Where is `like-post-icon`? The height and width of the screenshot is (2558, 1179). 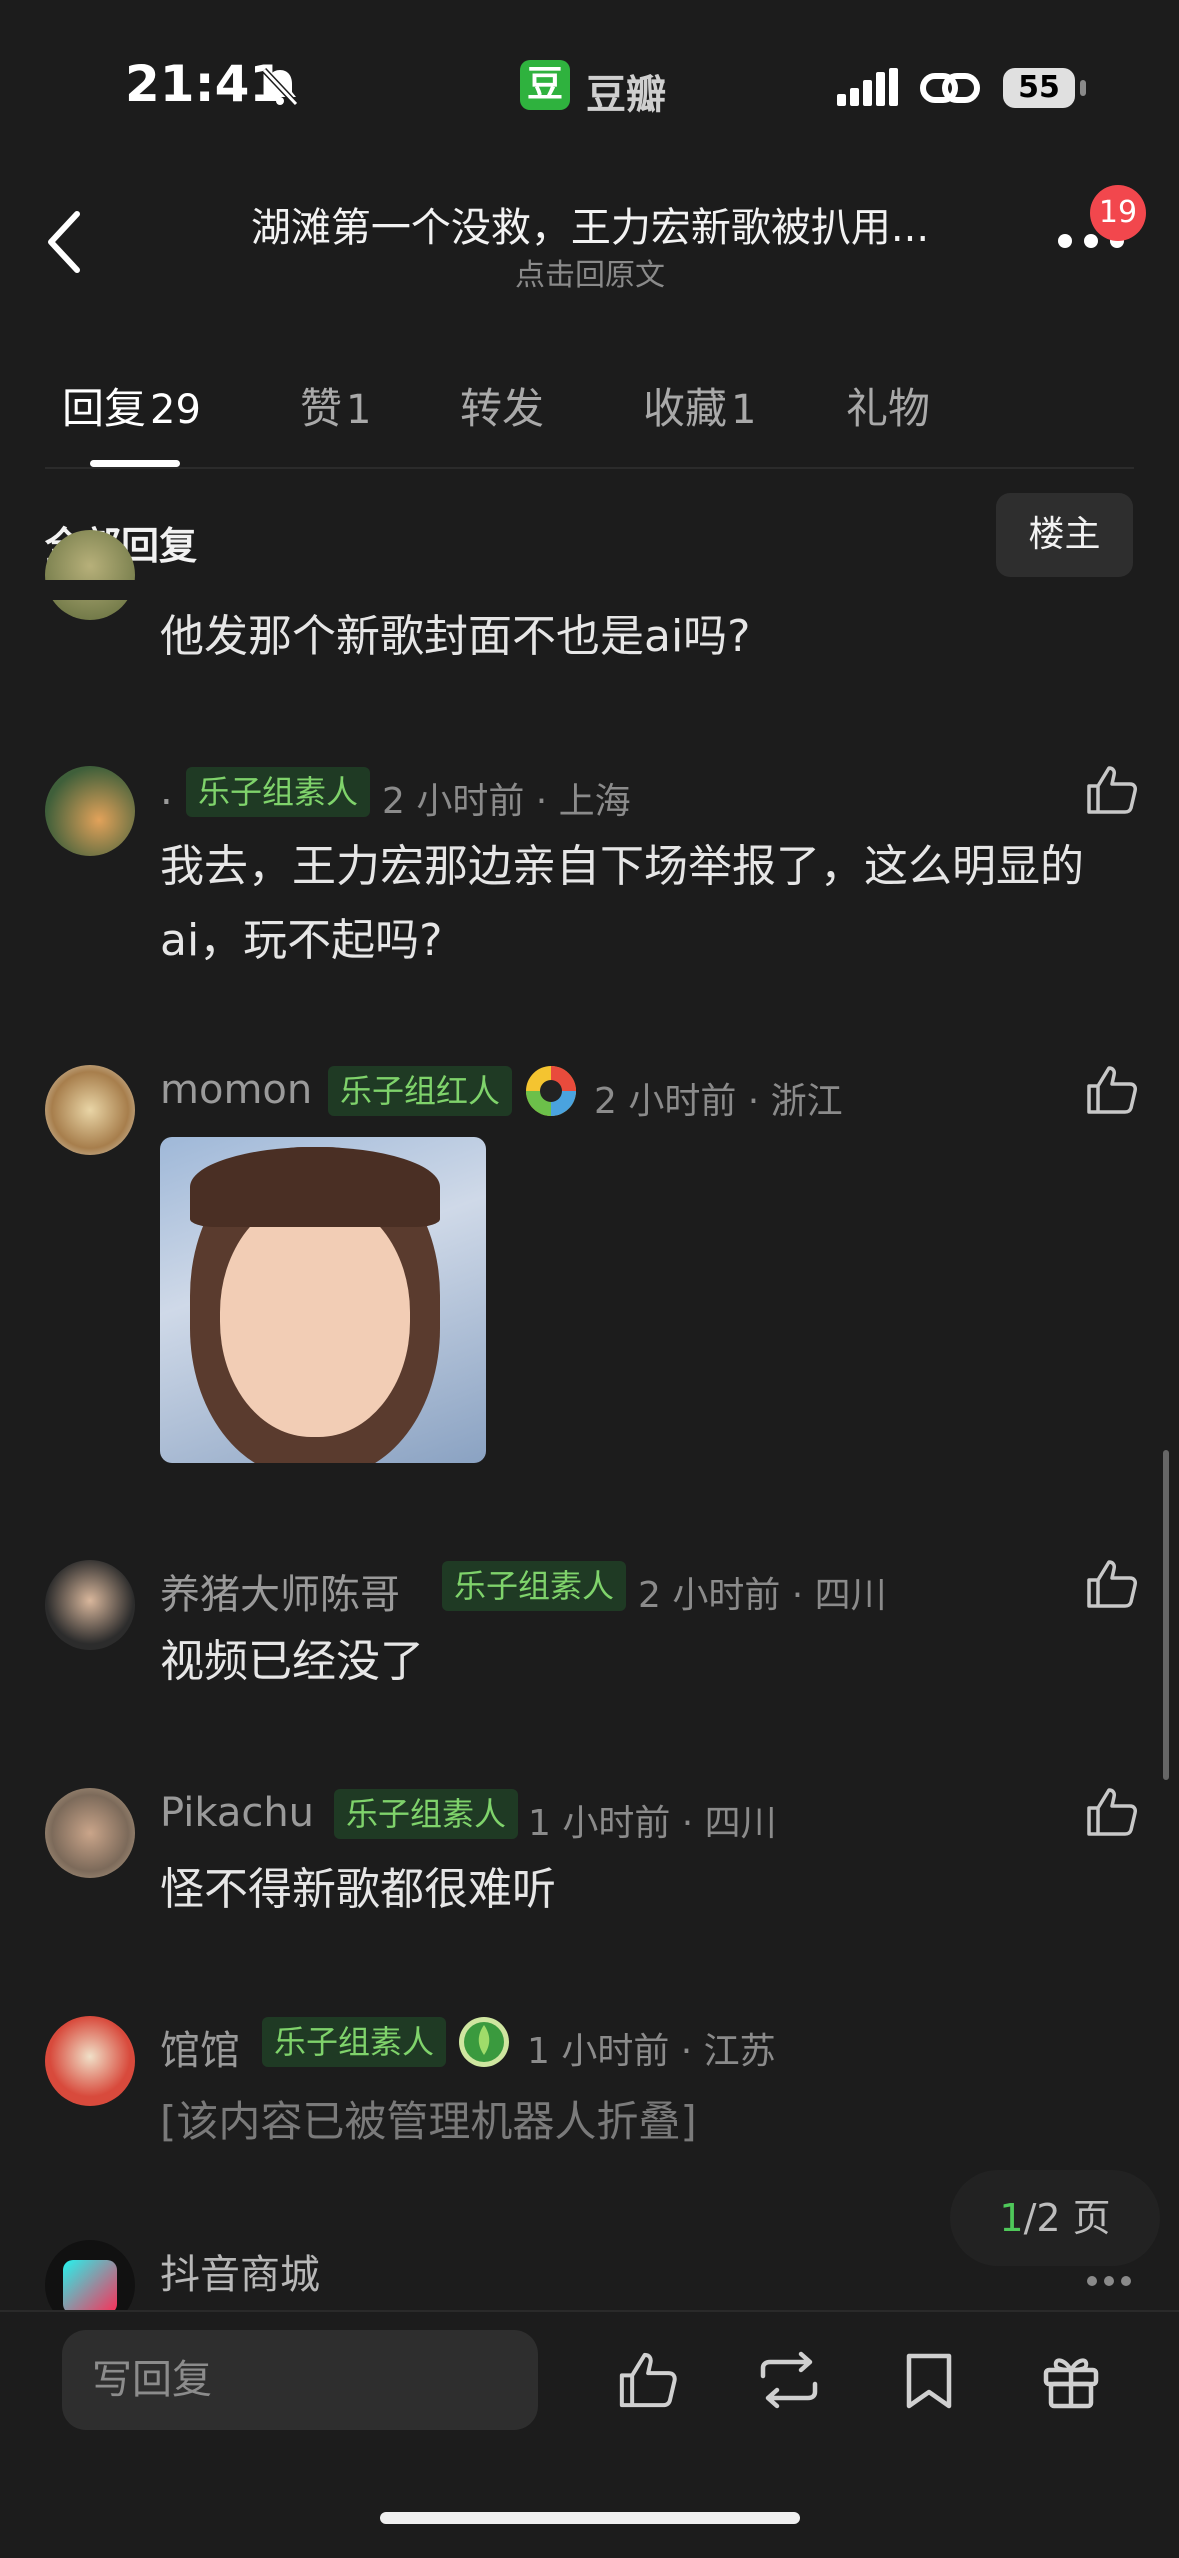
like-post-icon is located at coordinates (647, 2380).